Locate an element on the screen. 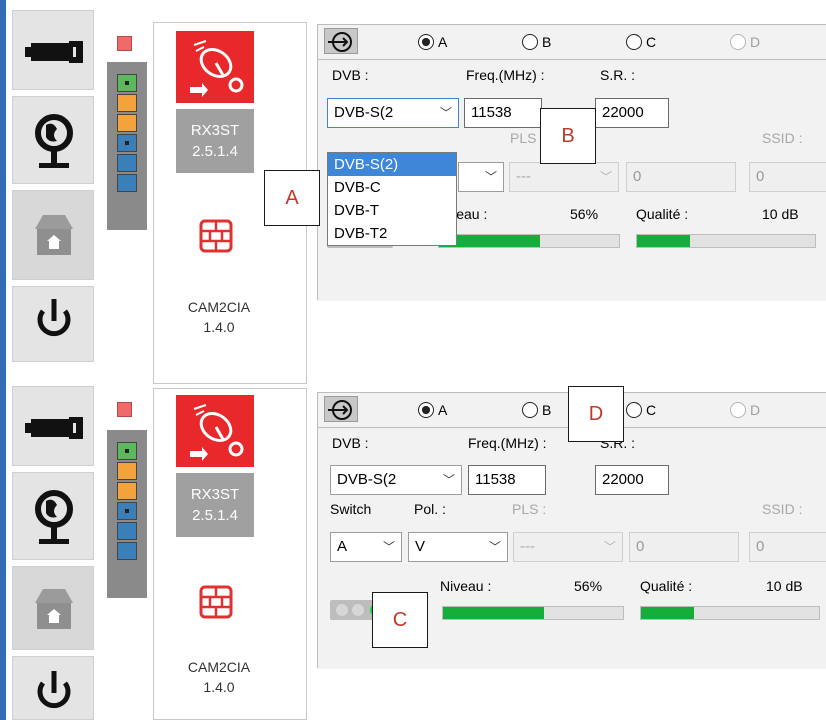  switch-select: A ﹀ is located at coordinates (366, 547).